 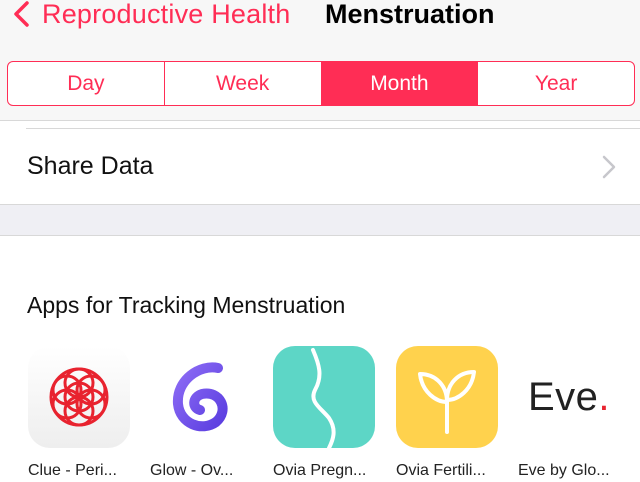 I want to click on back-button: Reproductive Health, so click(x=151, y=17).